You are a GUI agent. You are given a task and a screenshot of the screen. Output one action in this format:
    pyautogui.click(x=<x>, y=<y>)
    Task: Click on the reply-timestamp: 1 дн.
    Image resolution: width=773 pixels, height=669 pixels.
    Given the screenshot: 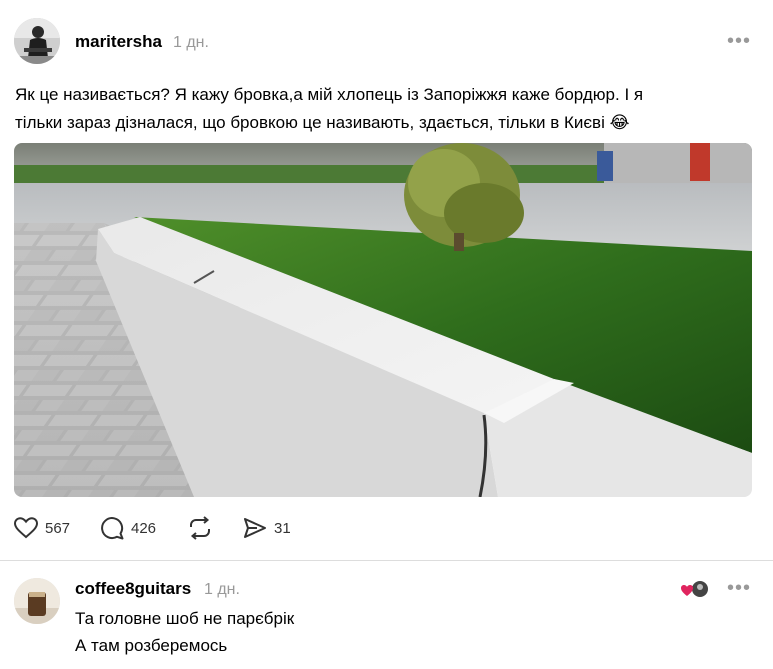 What is the action you would take?
    pyautogui.click(x=222, y=590)
    